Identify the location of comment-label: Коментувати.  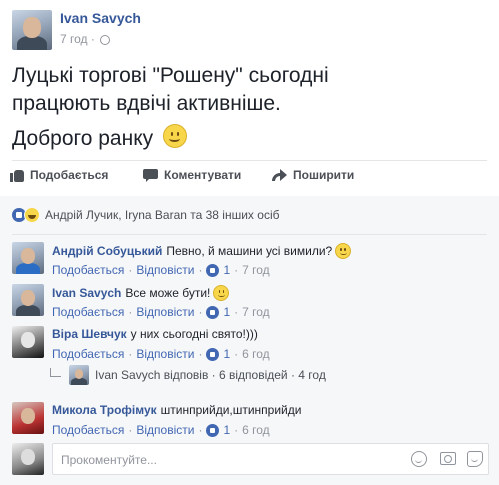
(203, 175).